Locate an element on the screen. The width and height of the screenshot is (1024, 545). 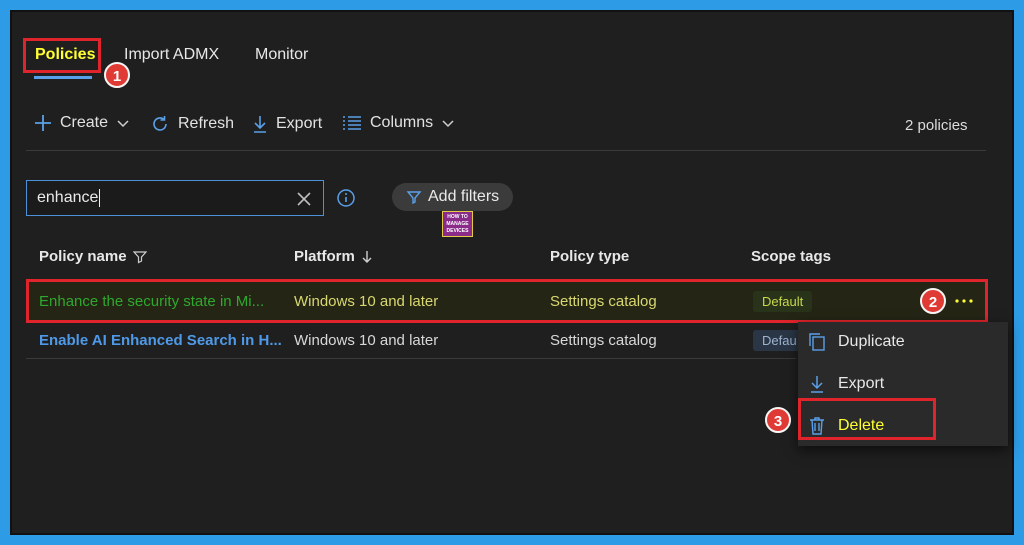
callout-badge-3: 3 is located at coordinates (778, 420).